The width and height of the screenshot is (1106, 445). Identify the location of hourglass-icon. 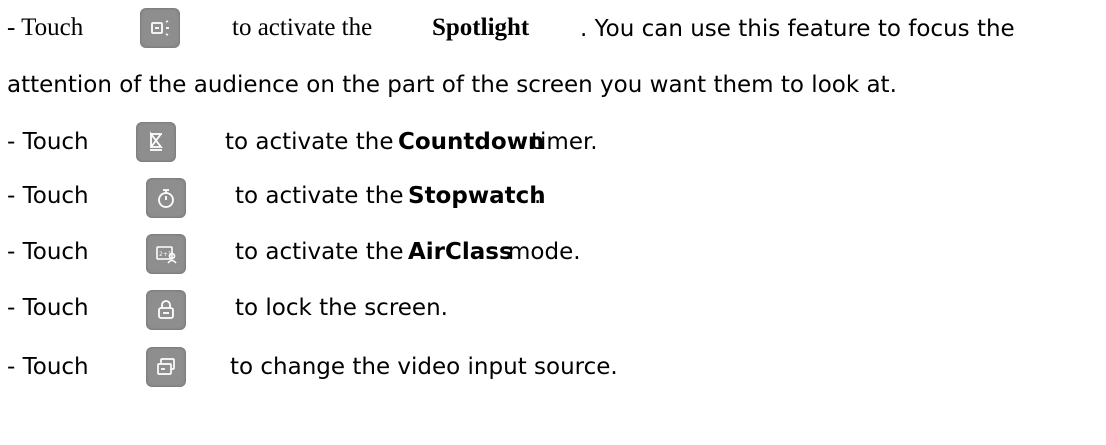
(156, 142).